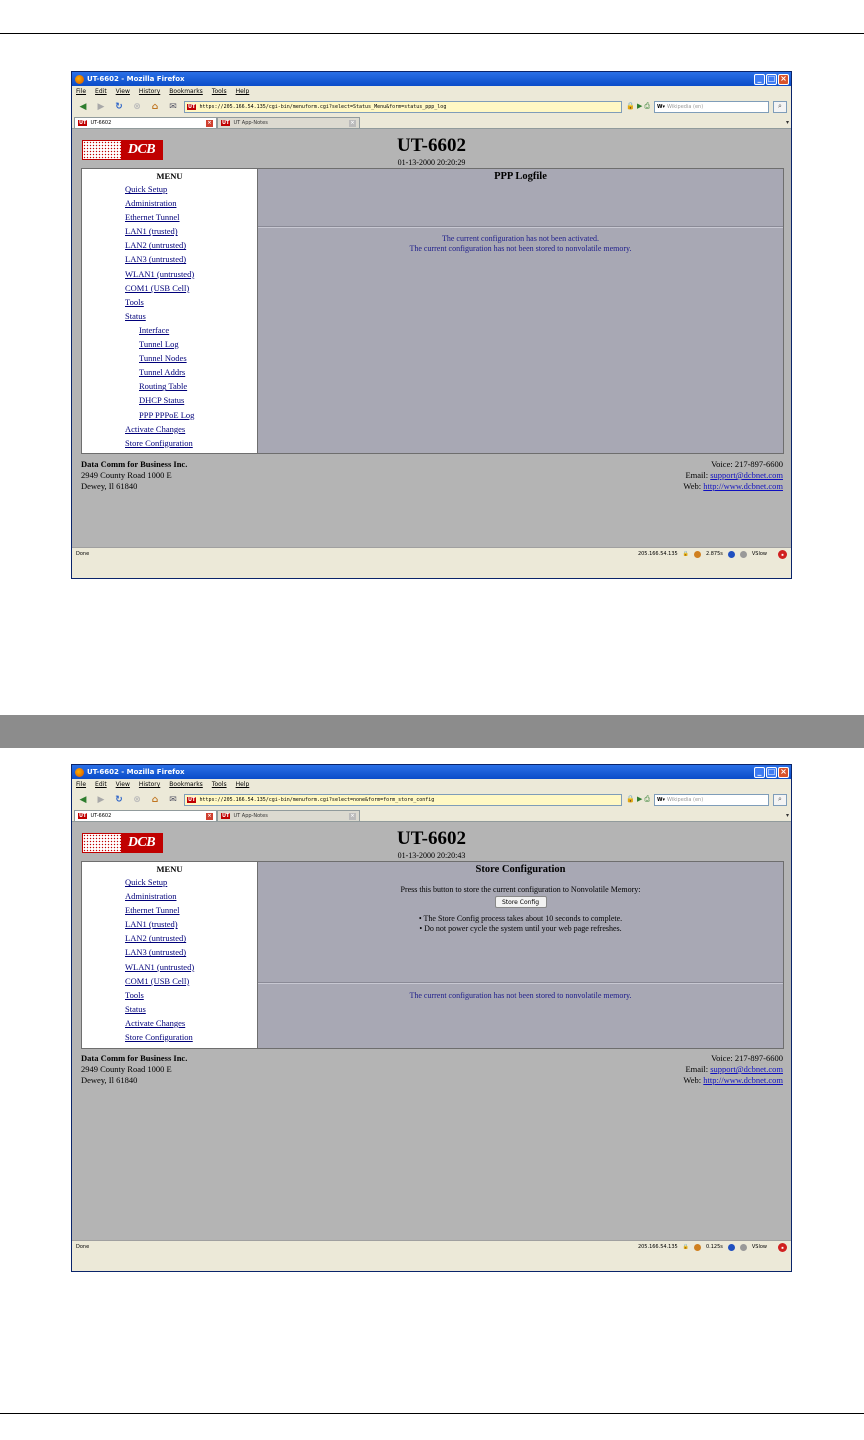  What do you see at coordinates (714, 554) in the screenshot?
I see `status-timing: 2.875s` at bounding box center [714, 554].